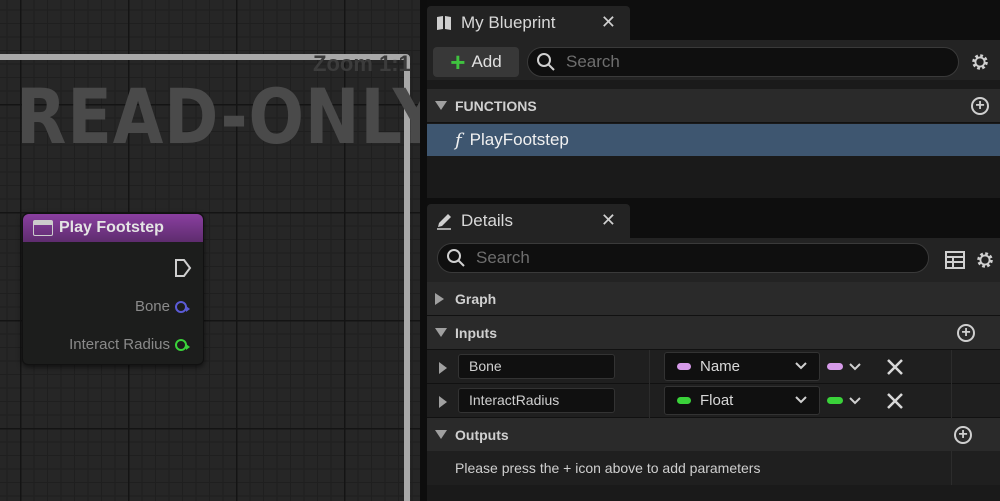  What do you see at coordinates (487, 220) in the screenshot?
I see `tab-label: Details` at bounding box center [487, 220].